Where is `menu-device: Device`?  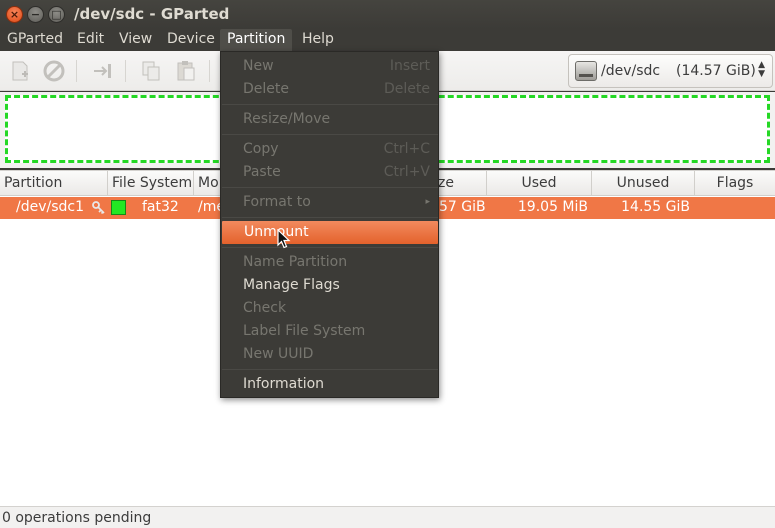 menu-device: Device is located at coordinates (191, 40).